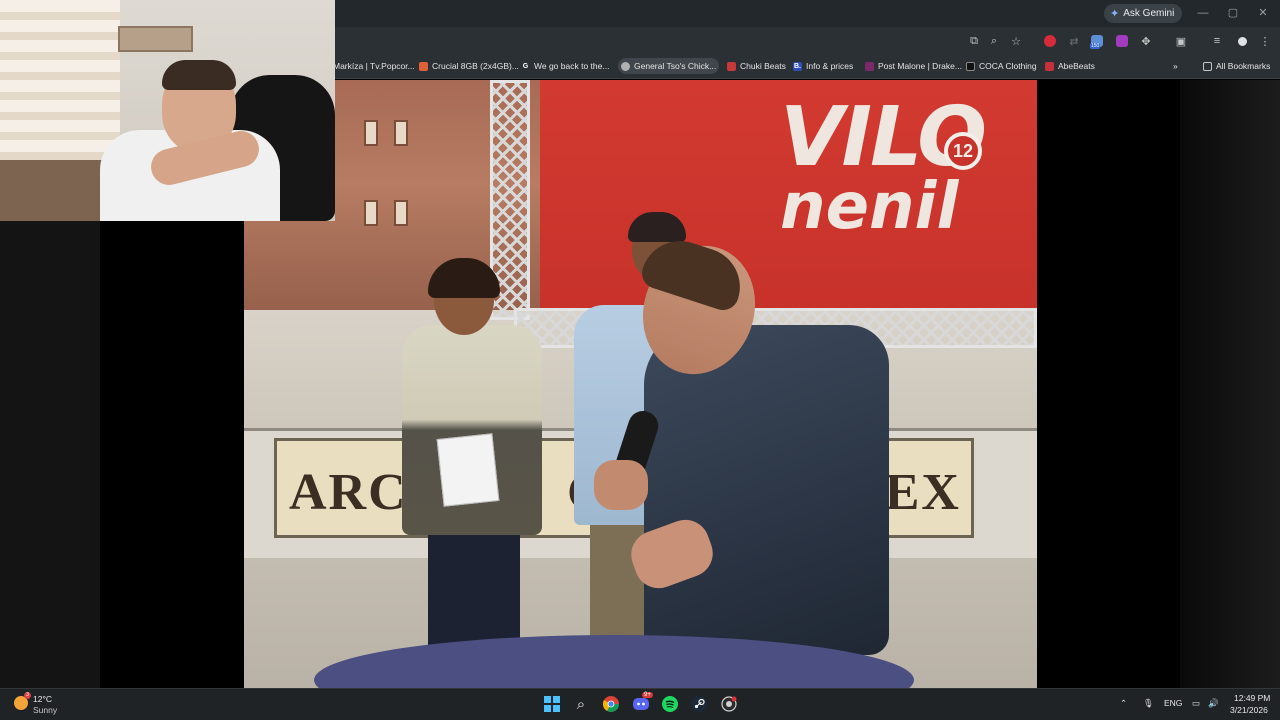  Describe the element at coordinates (1196, 703) in the screenshot. I see `network-icon: ▭` at that location.